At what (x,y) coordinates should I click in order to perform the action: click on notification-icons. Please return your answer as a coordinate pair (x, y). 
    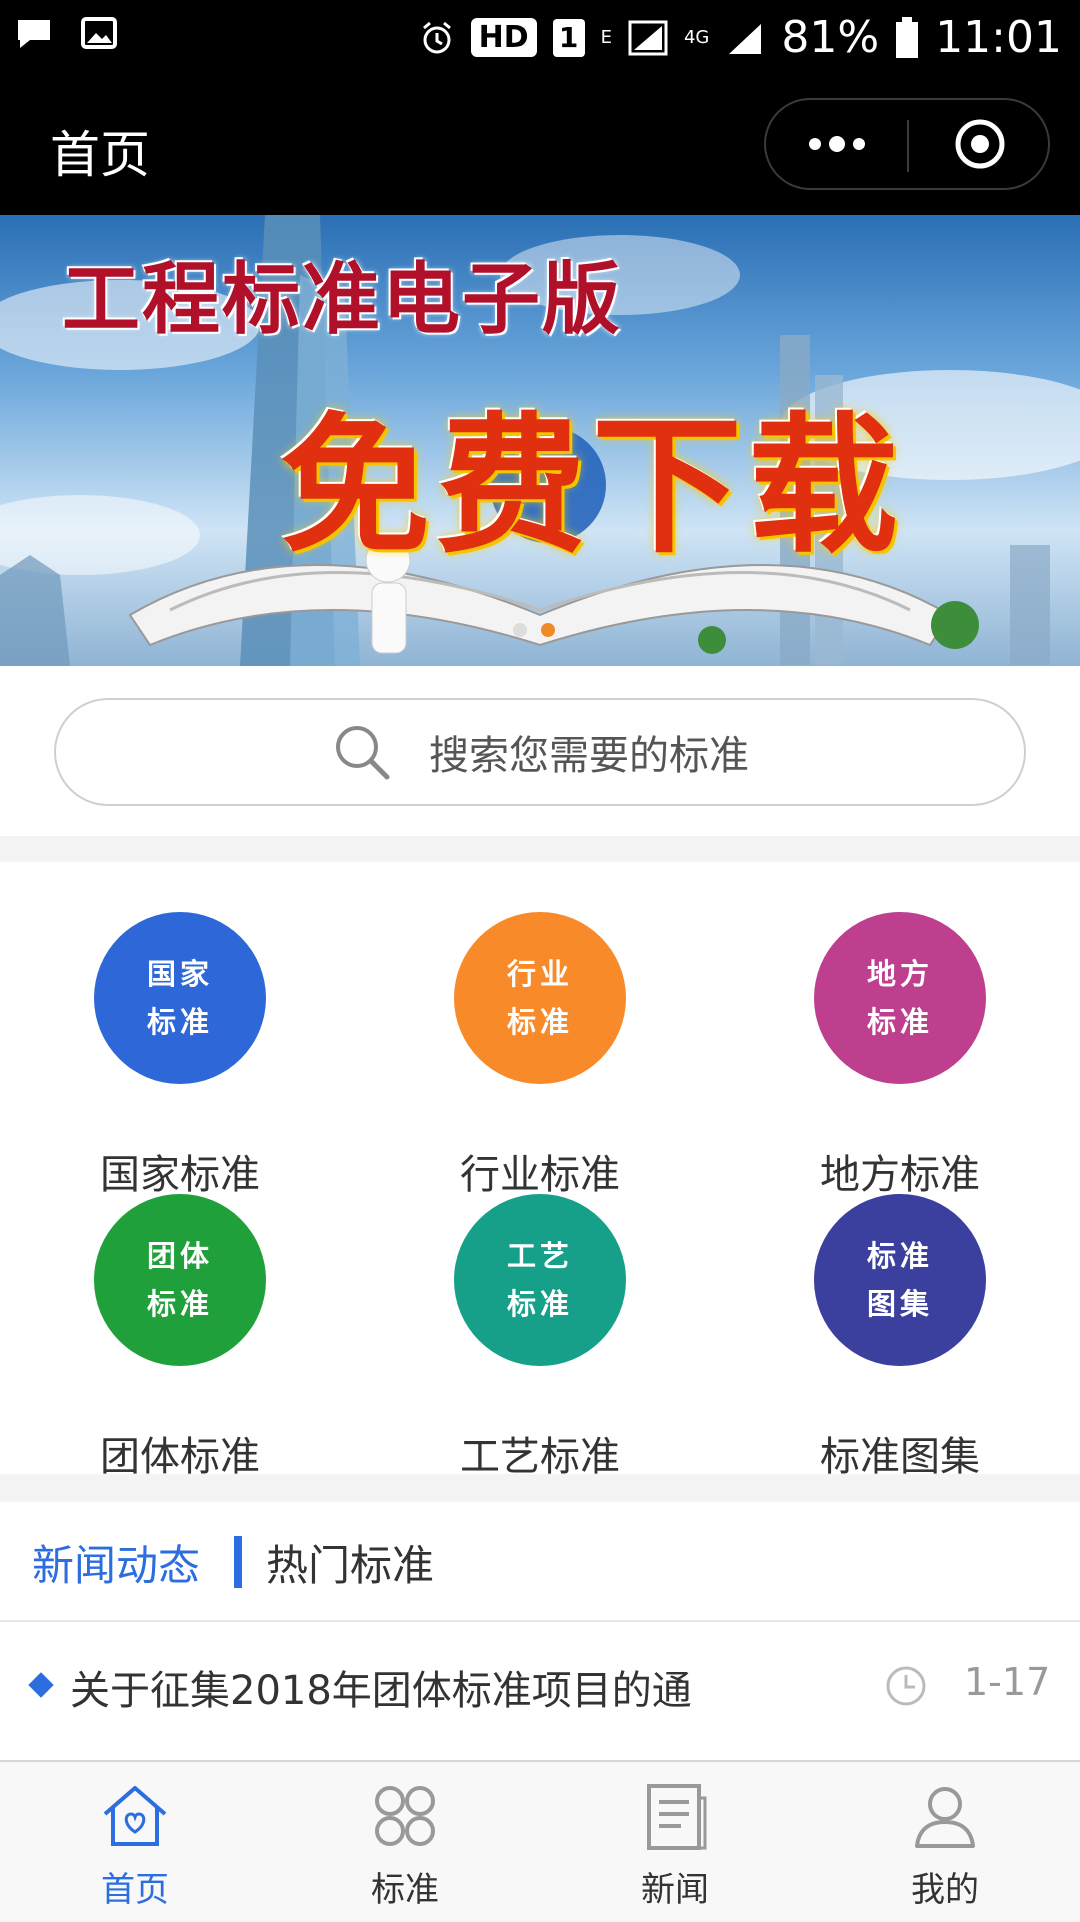
    Looking at the image, I should click on (66, 34).